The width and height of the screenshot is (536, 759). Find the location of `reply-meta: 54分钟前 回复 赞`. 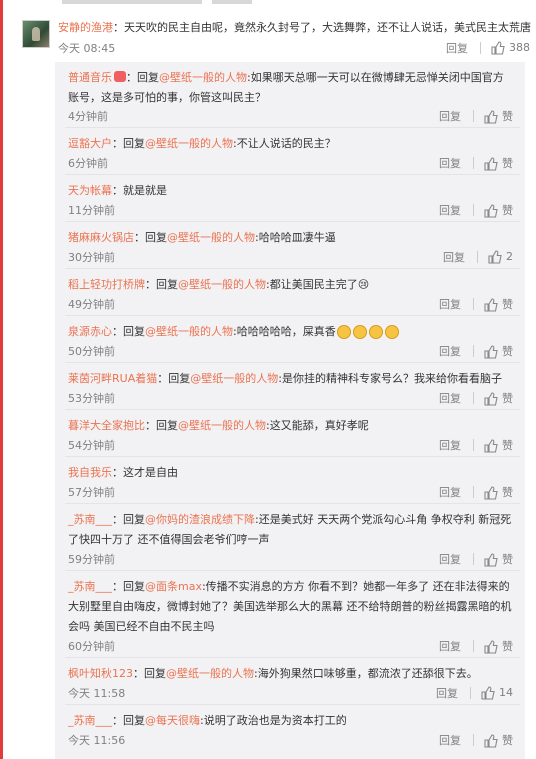

reply-meta: 54分钟前 回复 赞 is located at coordinates (290, 445).